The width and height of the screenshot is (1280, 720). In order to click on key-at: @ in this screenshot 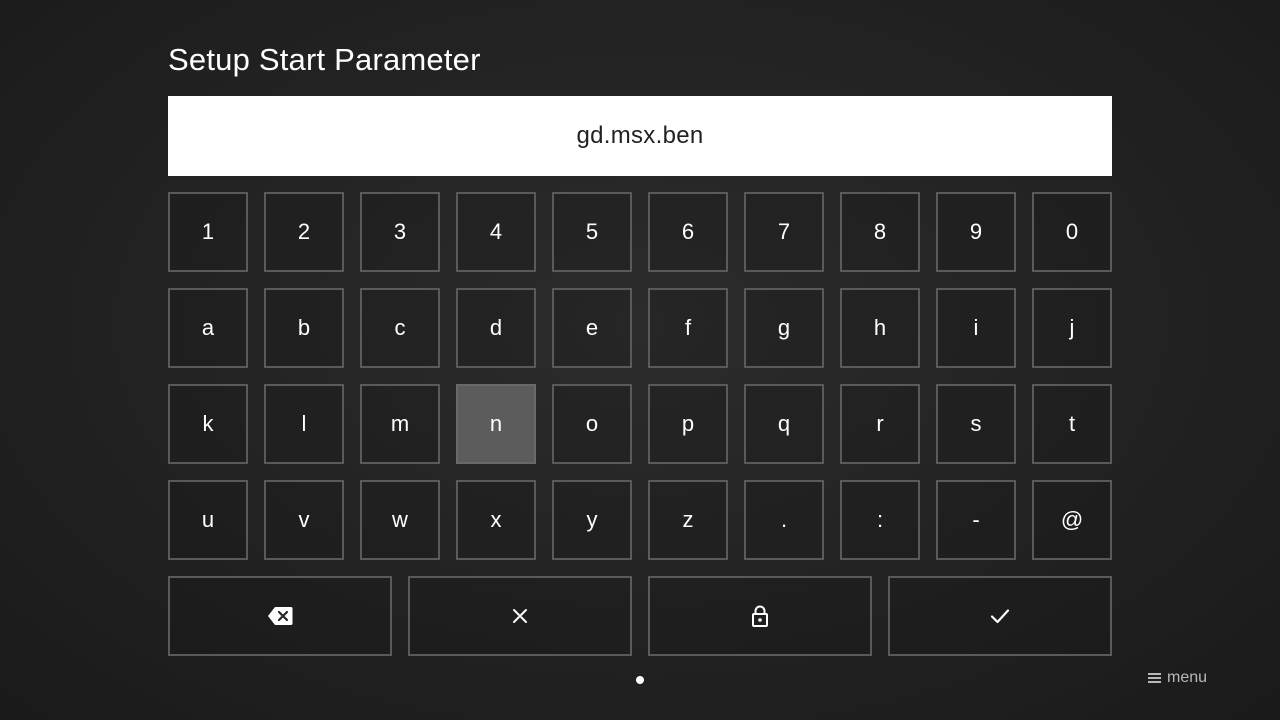, I will do `click(1072, 520)`.